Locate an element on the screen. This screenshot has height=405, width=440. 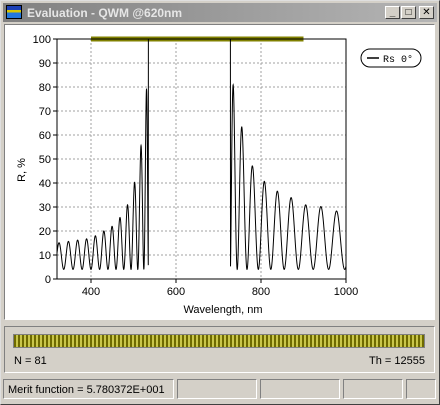
y-tick-label: 30 is located at coordinates (45, 208).